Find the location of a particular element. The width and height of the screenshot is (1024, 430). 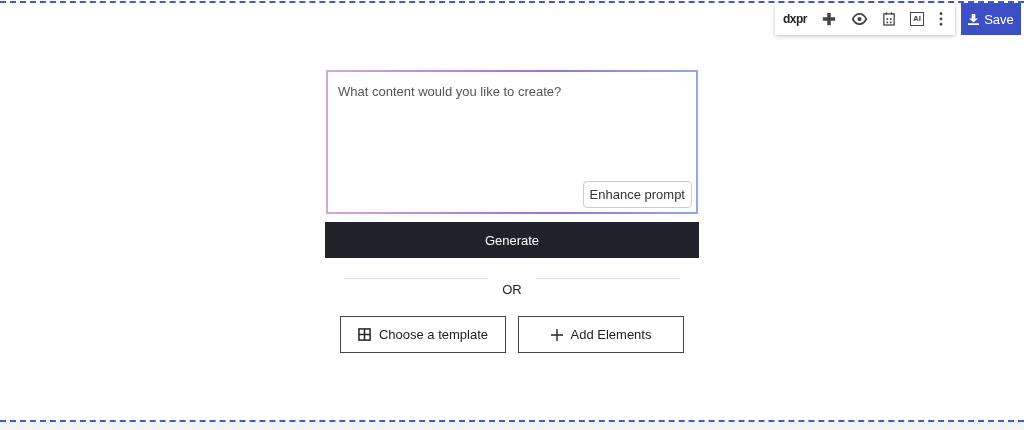

choose-template-button: Choose a template is located at coordinates (423, 334).